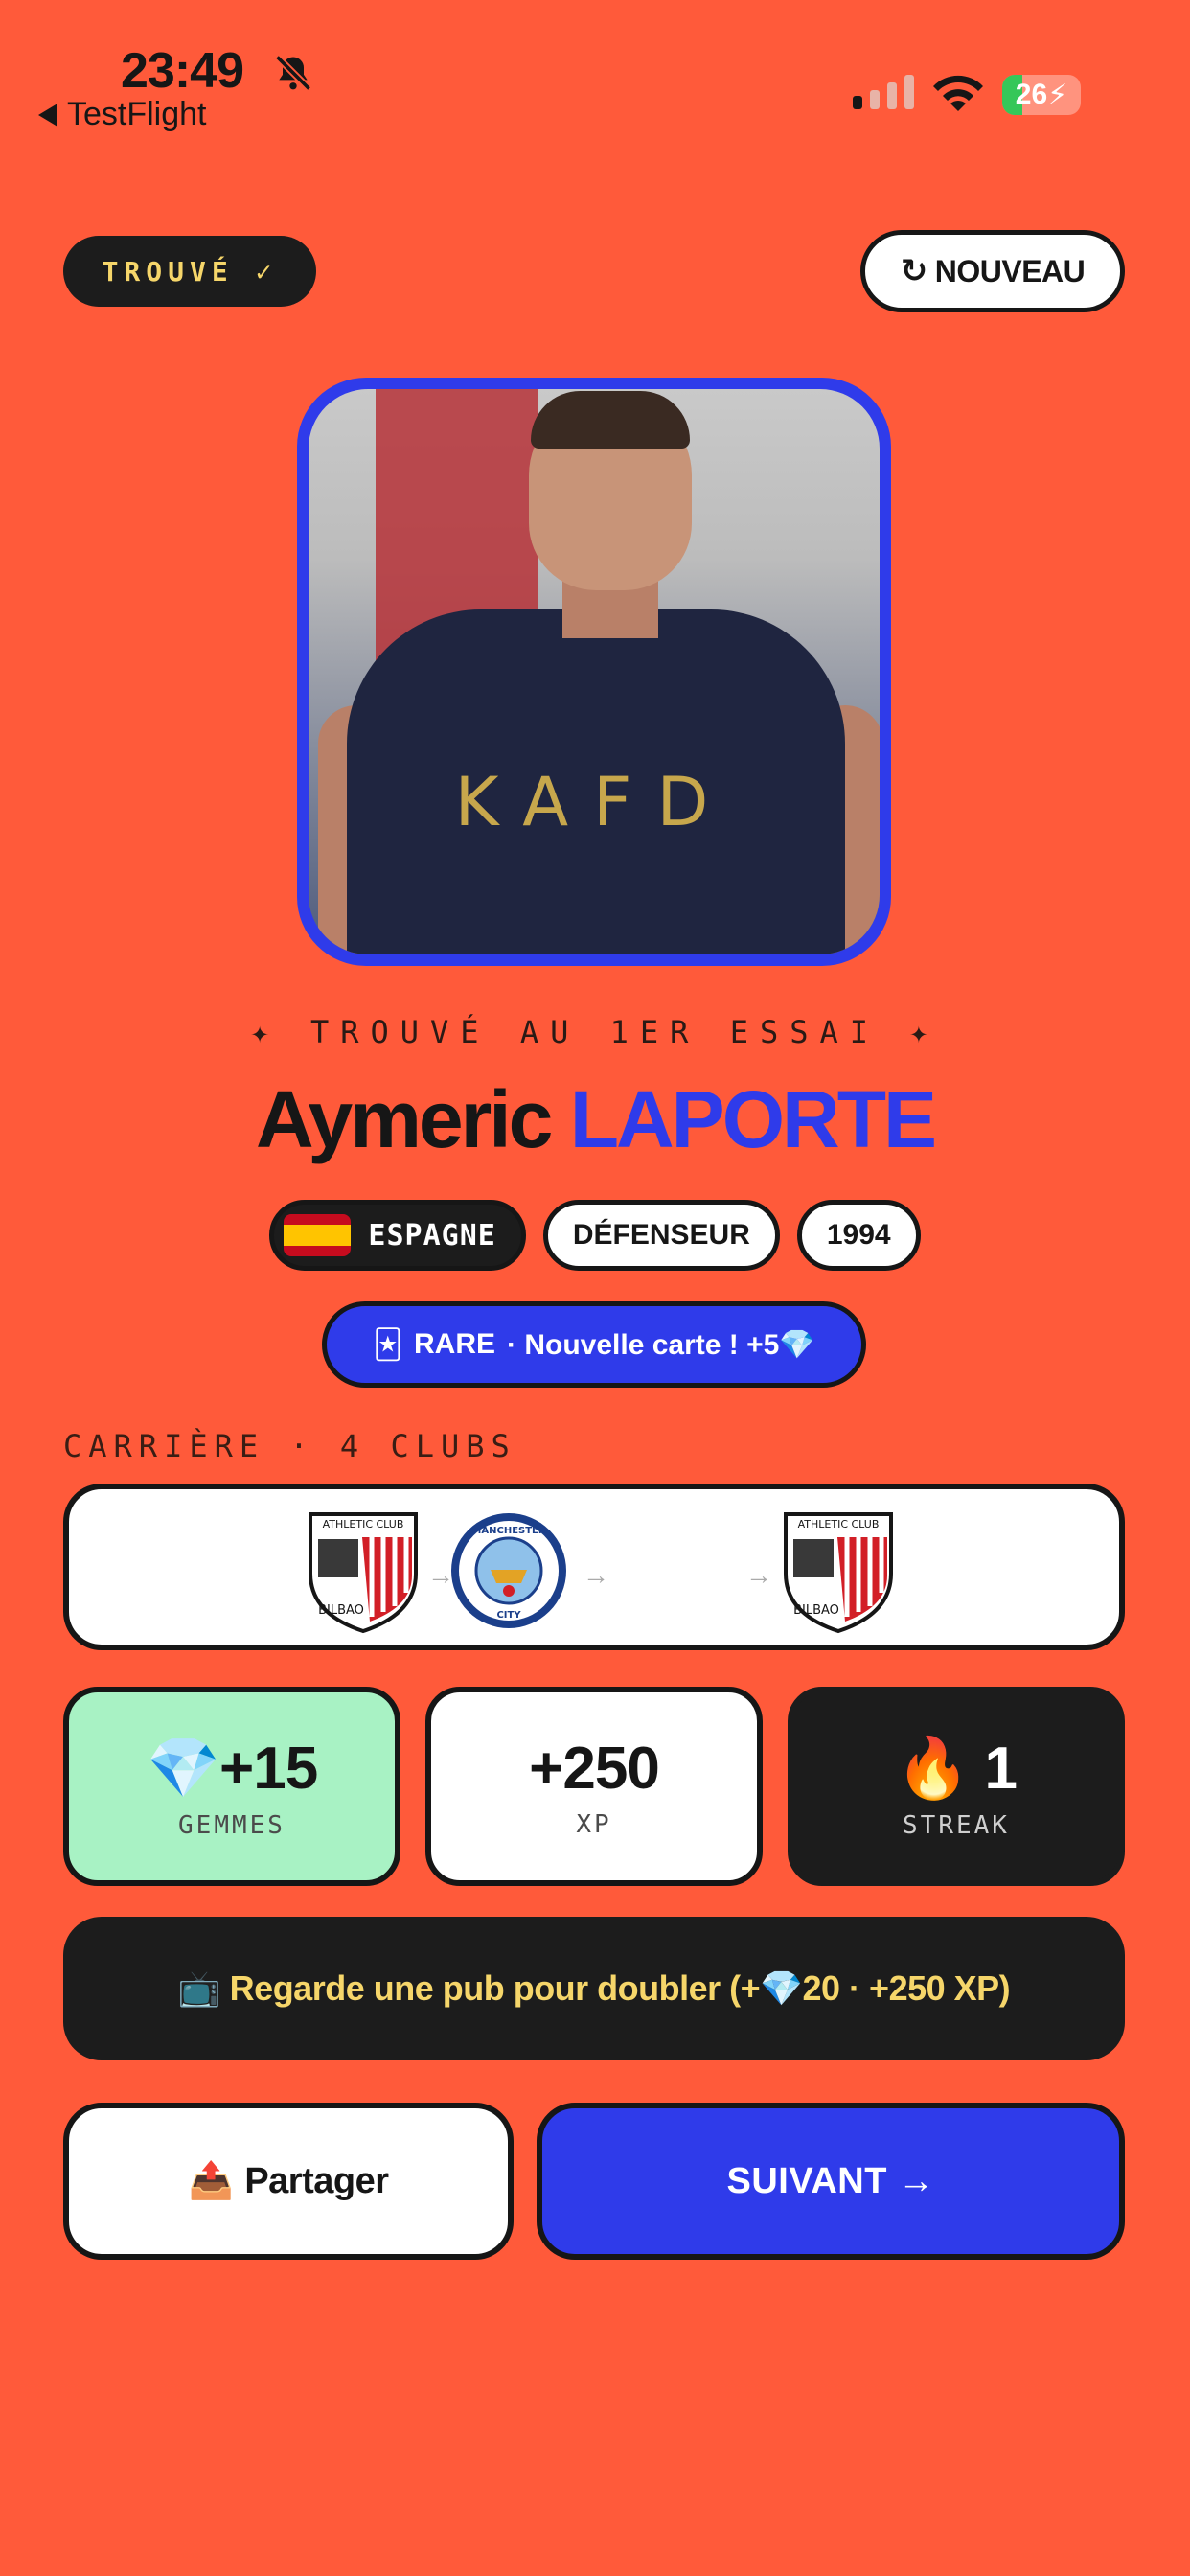 The height and width of the screenshot is (2576, 1190). Describe the element at coordinates (753, 1119) in the screenshot. I see `player-last-name: LAPORTE` at that location.